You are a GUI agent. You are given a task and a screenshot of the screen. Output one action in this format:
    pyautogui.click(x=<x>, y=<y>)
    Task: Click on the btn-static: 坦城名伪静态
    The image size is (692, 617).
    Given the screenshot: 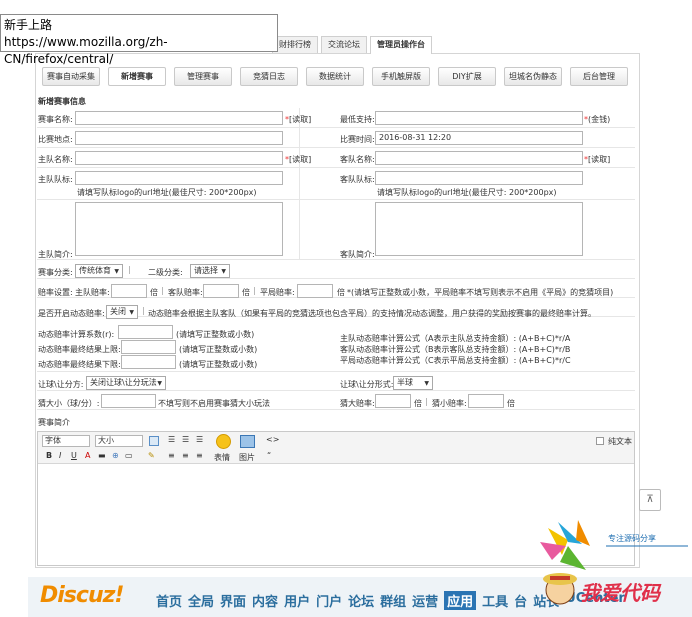 What is the action you would take?
    pyautogui.click(x=533, y=76)
    